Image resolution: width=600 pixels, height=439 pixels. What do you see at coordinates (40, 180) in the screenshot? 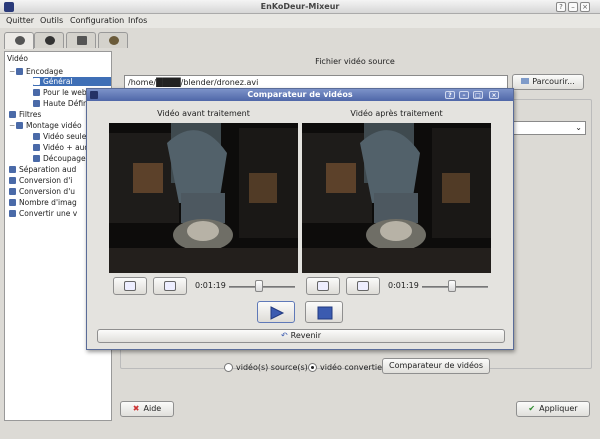
I see `tree-item-conversion-i: Conversion d'i` at bounding box center [40, 180].